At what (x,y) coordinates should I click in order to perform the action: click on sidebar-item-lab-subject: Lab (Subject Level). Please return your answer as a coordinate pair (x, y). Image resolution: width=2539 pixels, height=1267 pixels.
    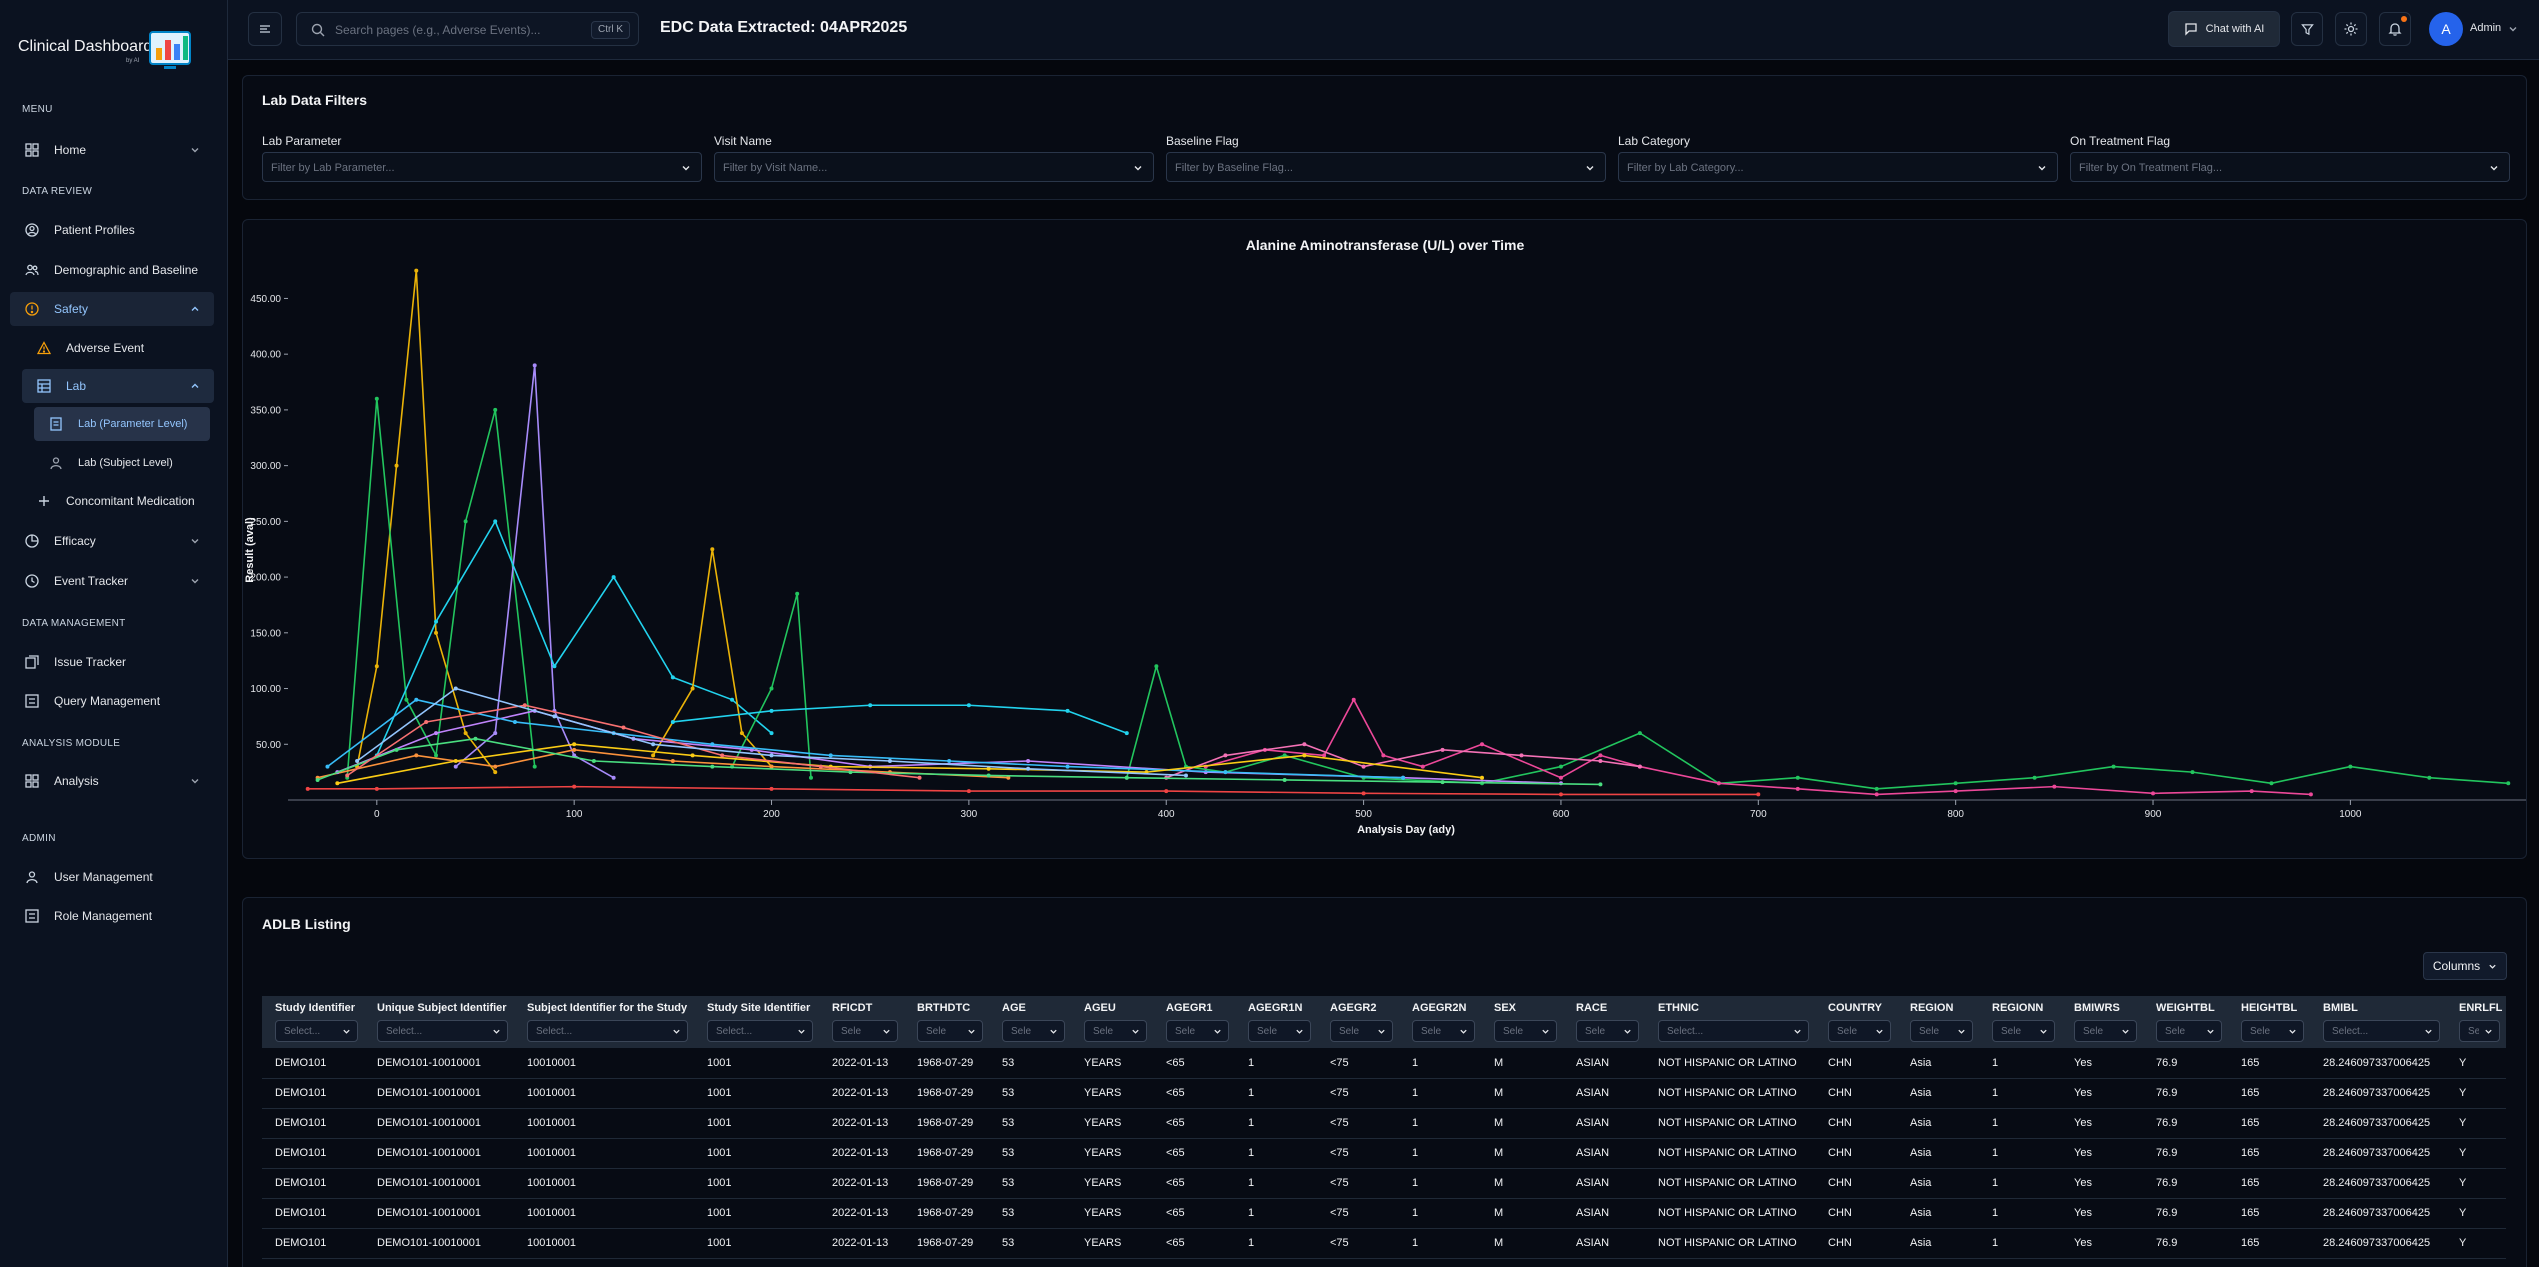
    Looking at the image, I should click on (122, 463).